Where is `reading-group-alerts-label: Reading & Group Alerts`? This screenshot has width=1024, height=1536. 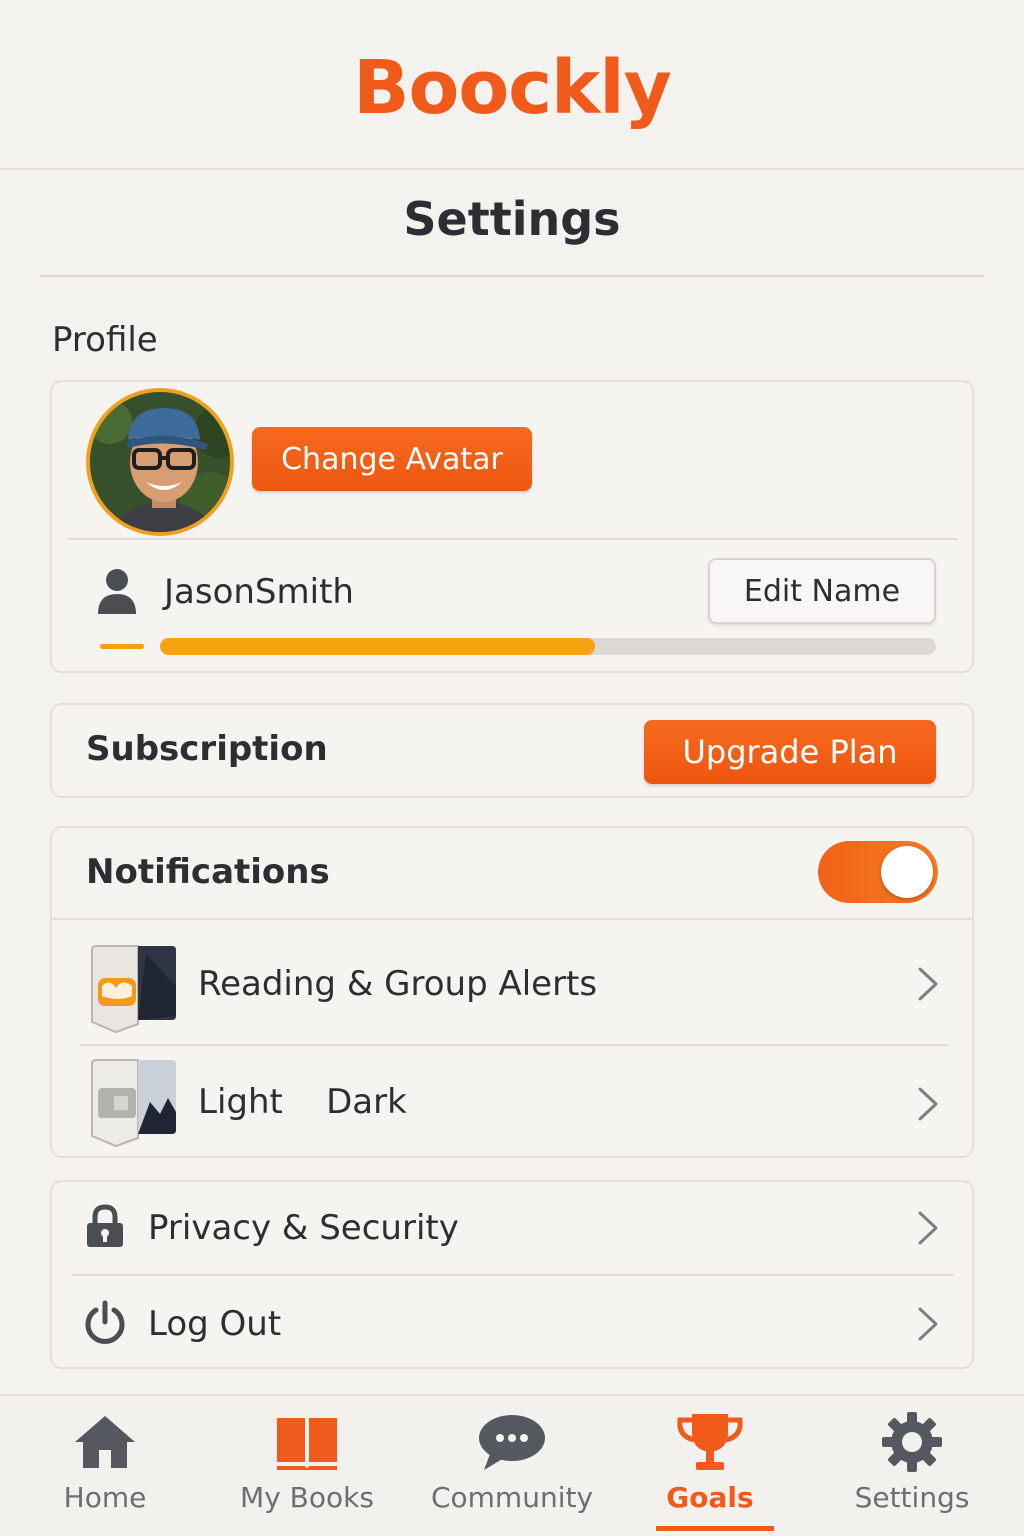
reading-group-alerts-label: Reading & Group Alerts is located at coordinates (398, 984).